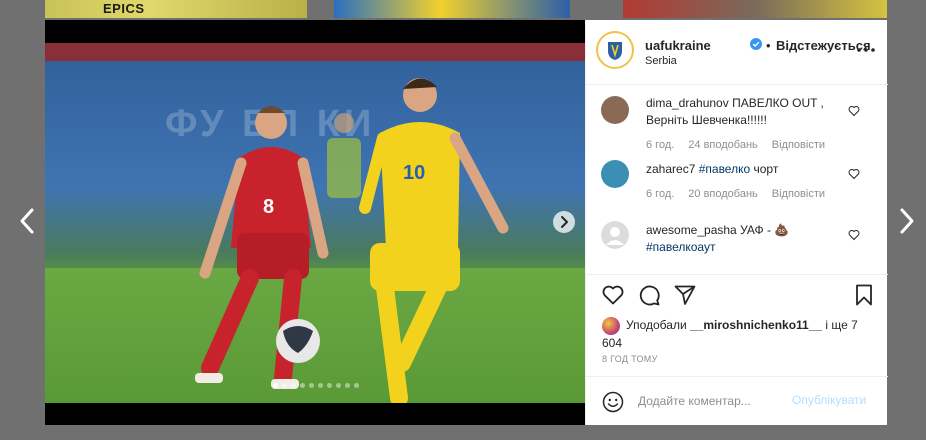 Image resolution: width=926 pixels, height=440 pixels. Describe the element at coordinates (756, 44) in the screenshot. I see `verified-badge-icon` at that location.